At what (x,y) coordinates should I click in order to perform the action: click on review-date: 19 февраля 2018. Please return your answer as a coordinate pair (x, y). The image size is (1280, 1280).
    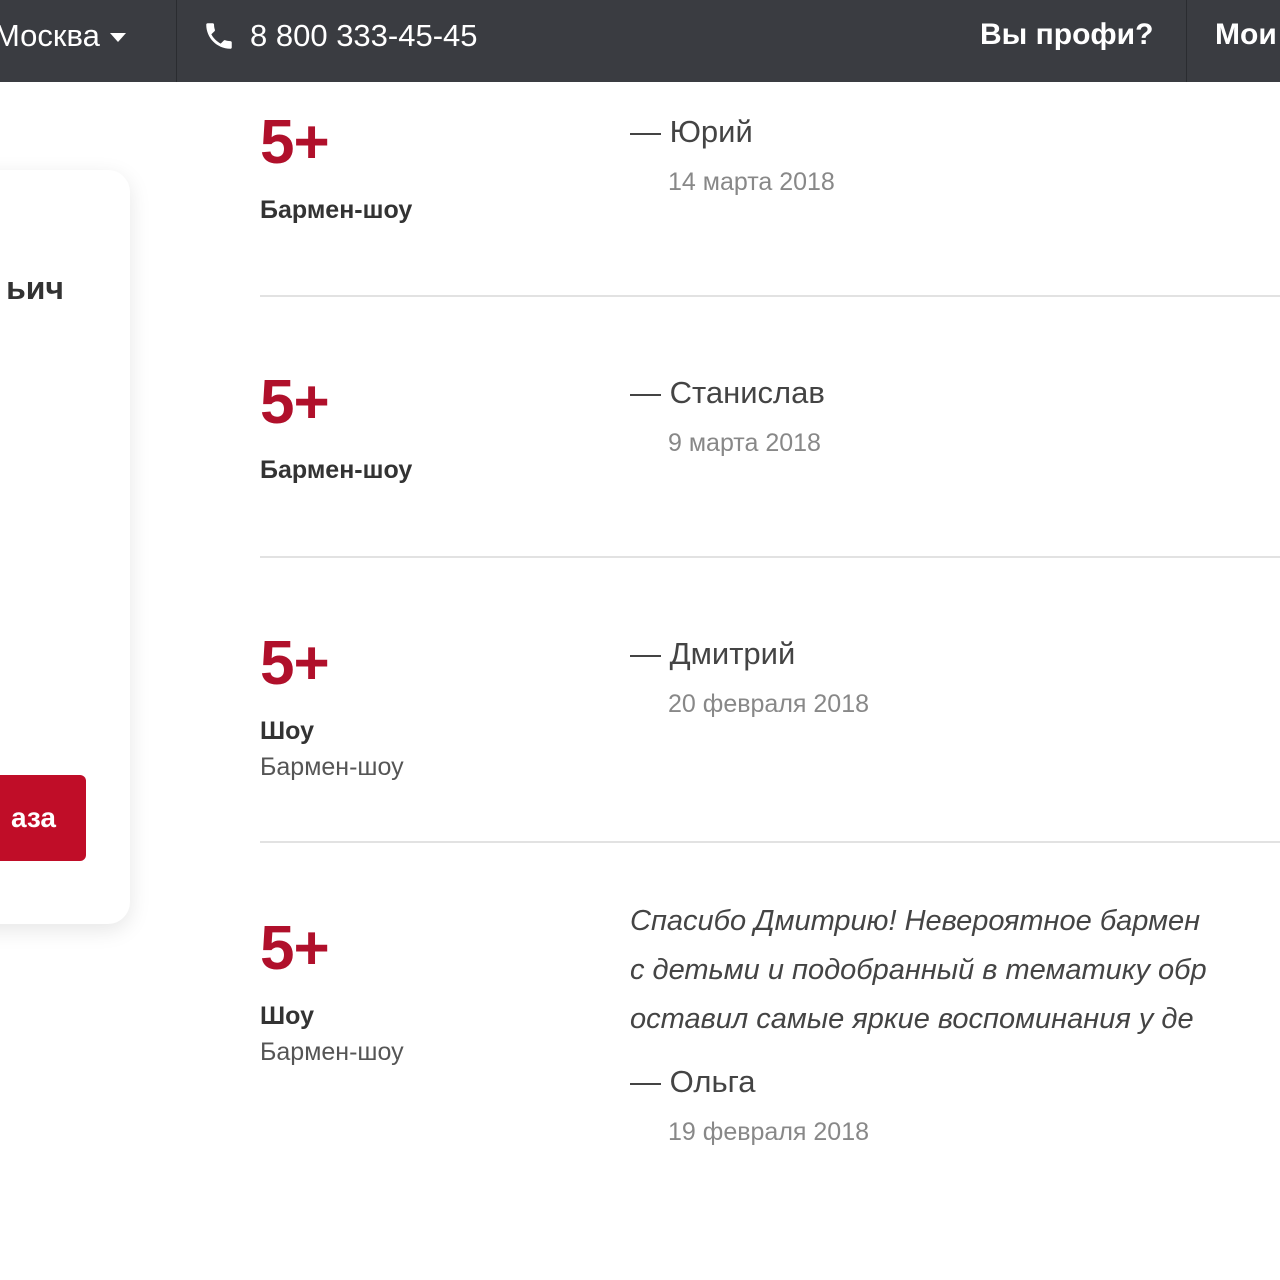
    Looking at the image, I should click on (769, 1132).